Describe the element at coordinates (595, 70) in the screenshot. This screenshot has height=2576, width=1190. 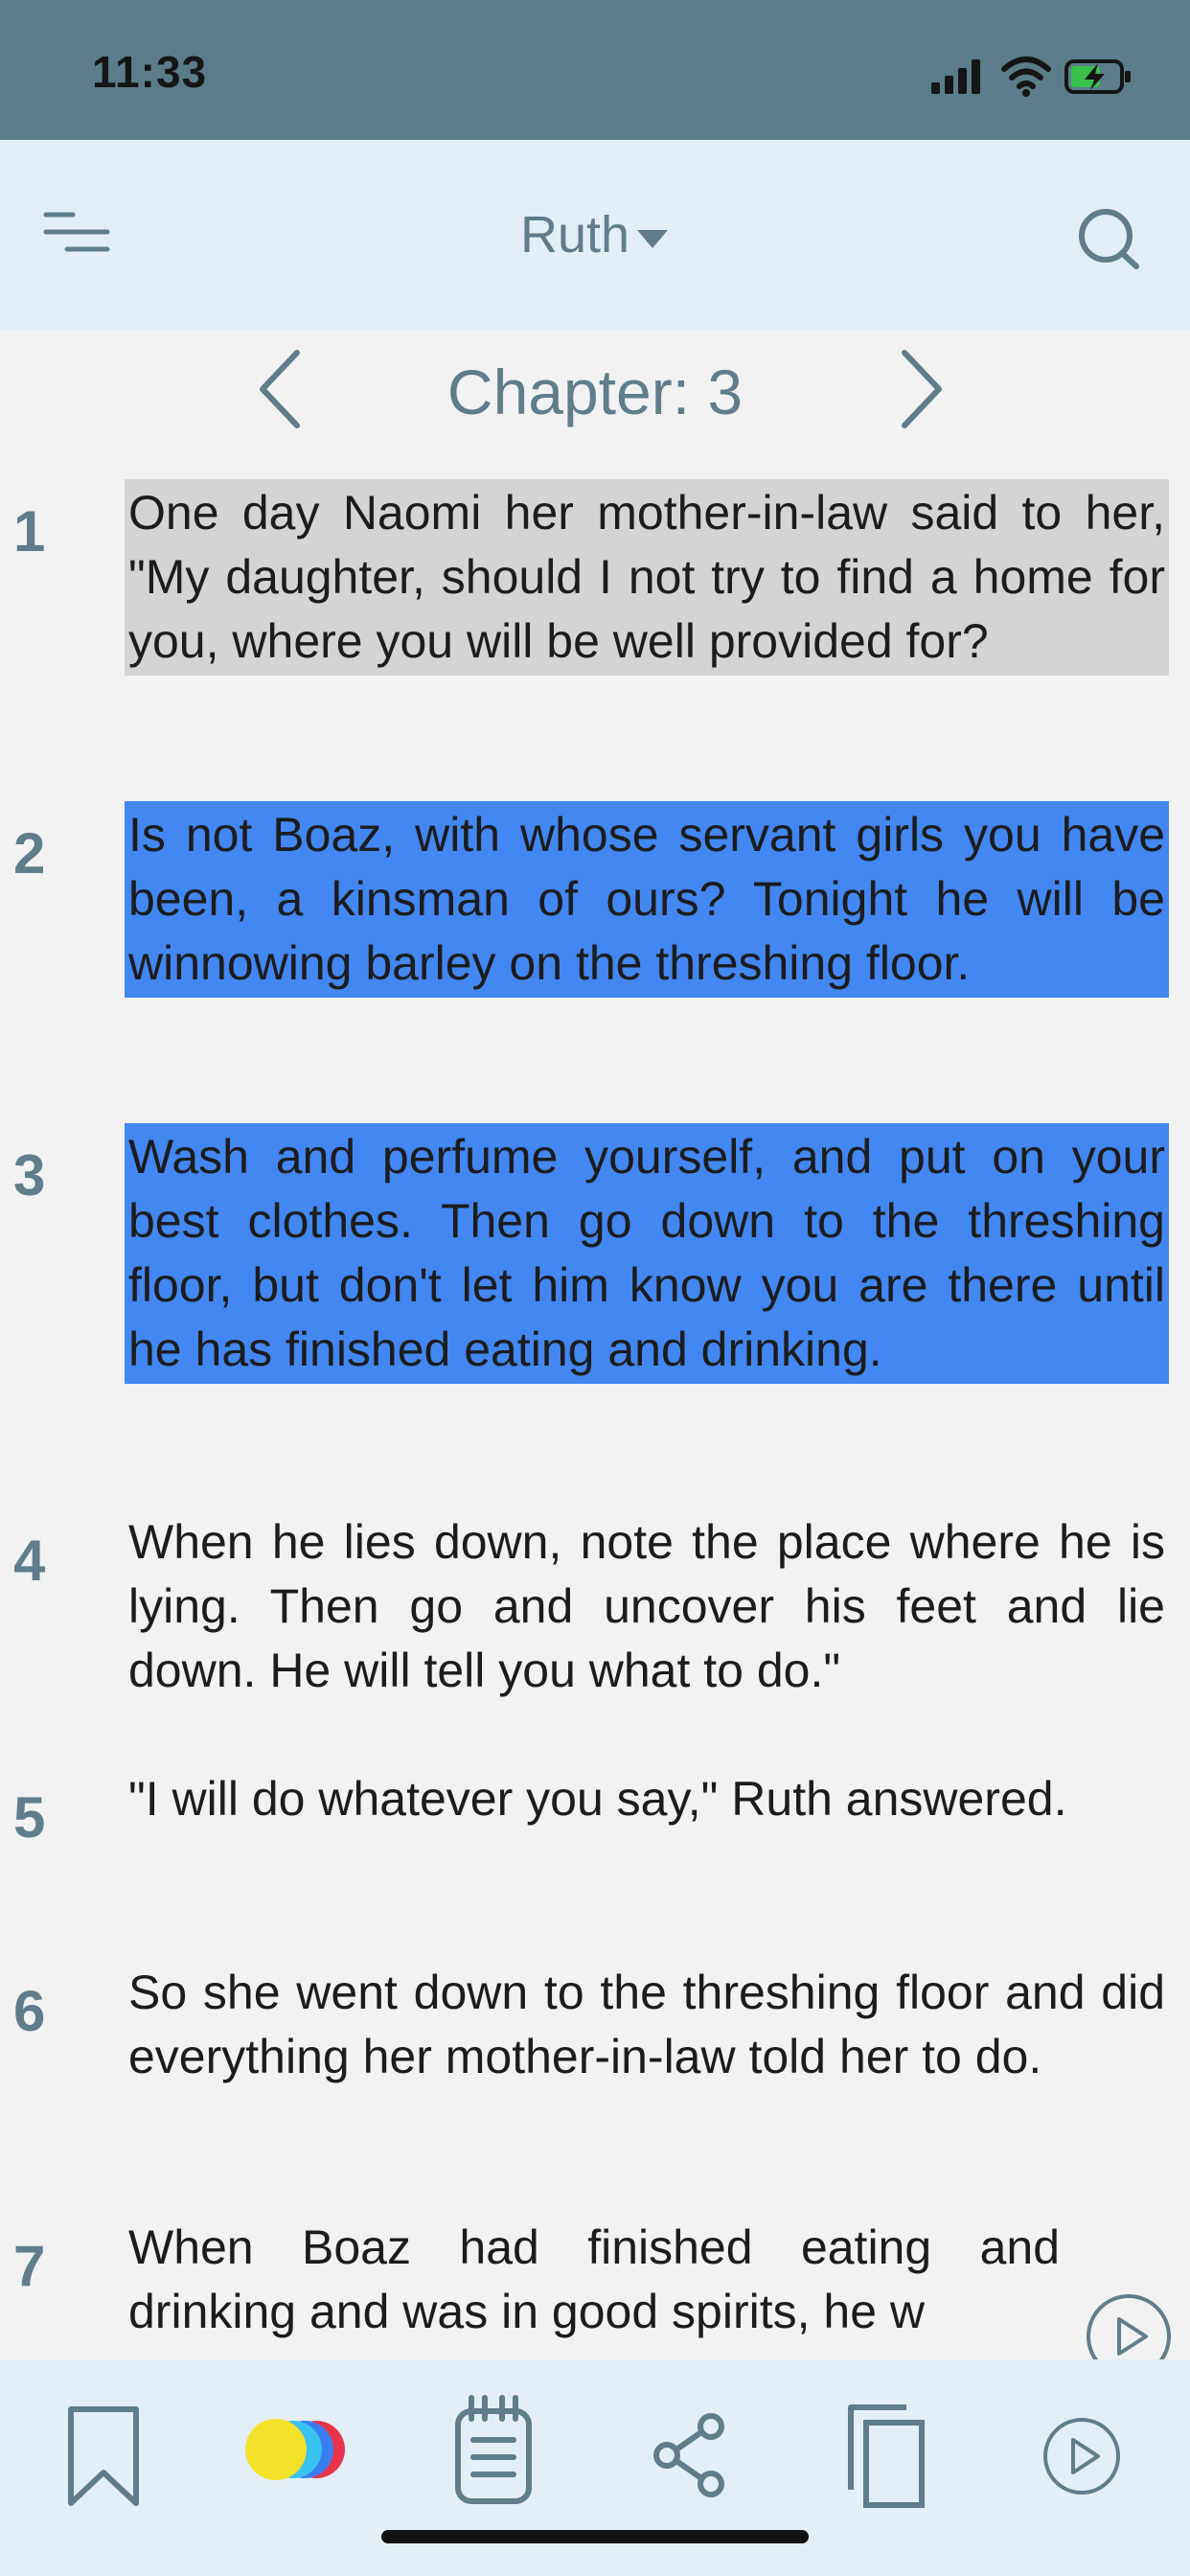
I see `status-bar: 11:33` at that location.